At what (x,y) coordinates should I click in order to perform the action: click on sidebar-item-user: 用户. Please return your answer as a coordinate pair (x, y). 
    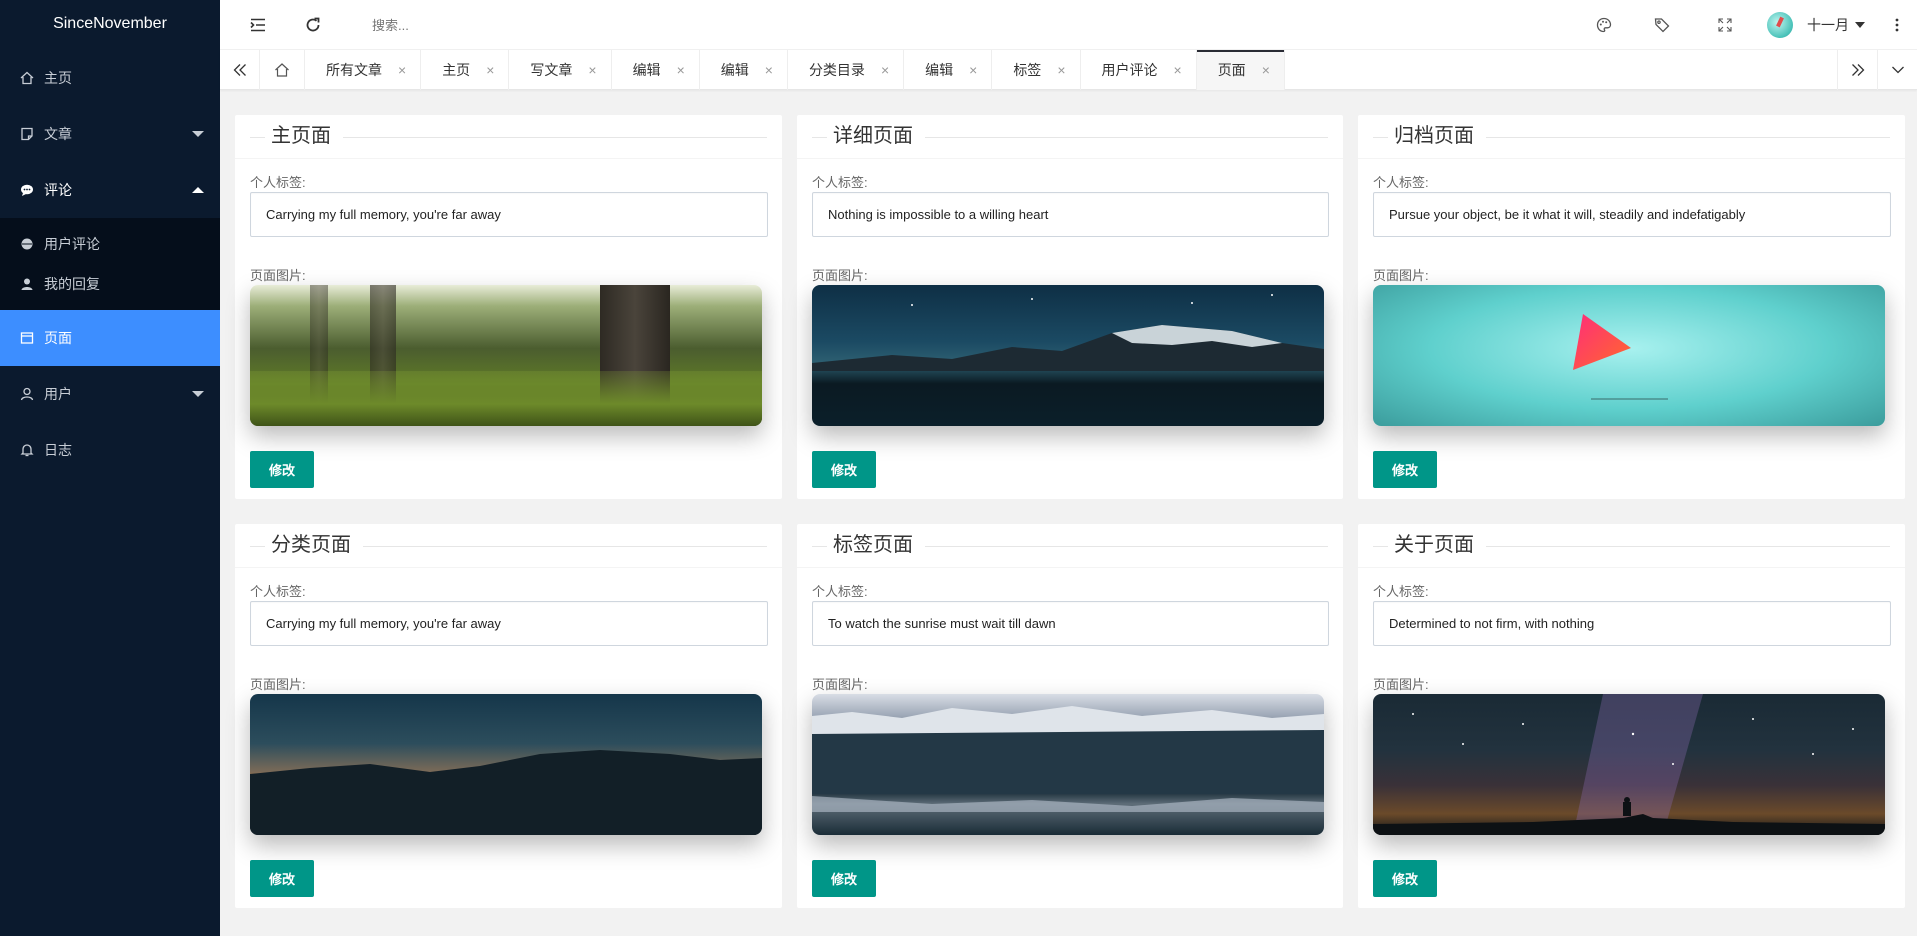
    Looking at the image, I should click on (110, 394).